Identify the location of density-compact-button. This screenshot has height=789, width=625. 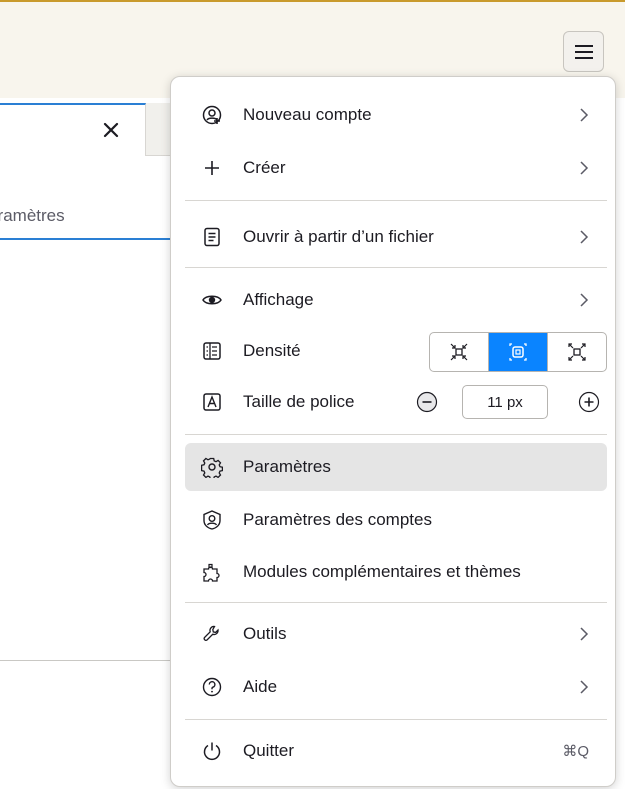
(459, 352).